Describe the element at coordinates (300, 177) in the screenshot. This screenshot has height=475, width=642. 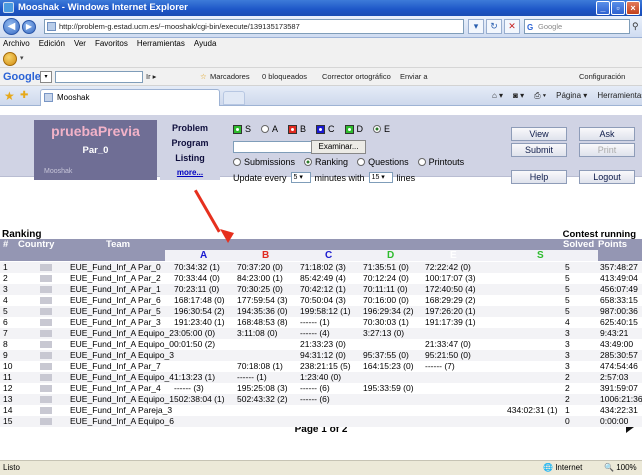
I see `minutes-select: 5 ▾` at that location.